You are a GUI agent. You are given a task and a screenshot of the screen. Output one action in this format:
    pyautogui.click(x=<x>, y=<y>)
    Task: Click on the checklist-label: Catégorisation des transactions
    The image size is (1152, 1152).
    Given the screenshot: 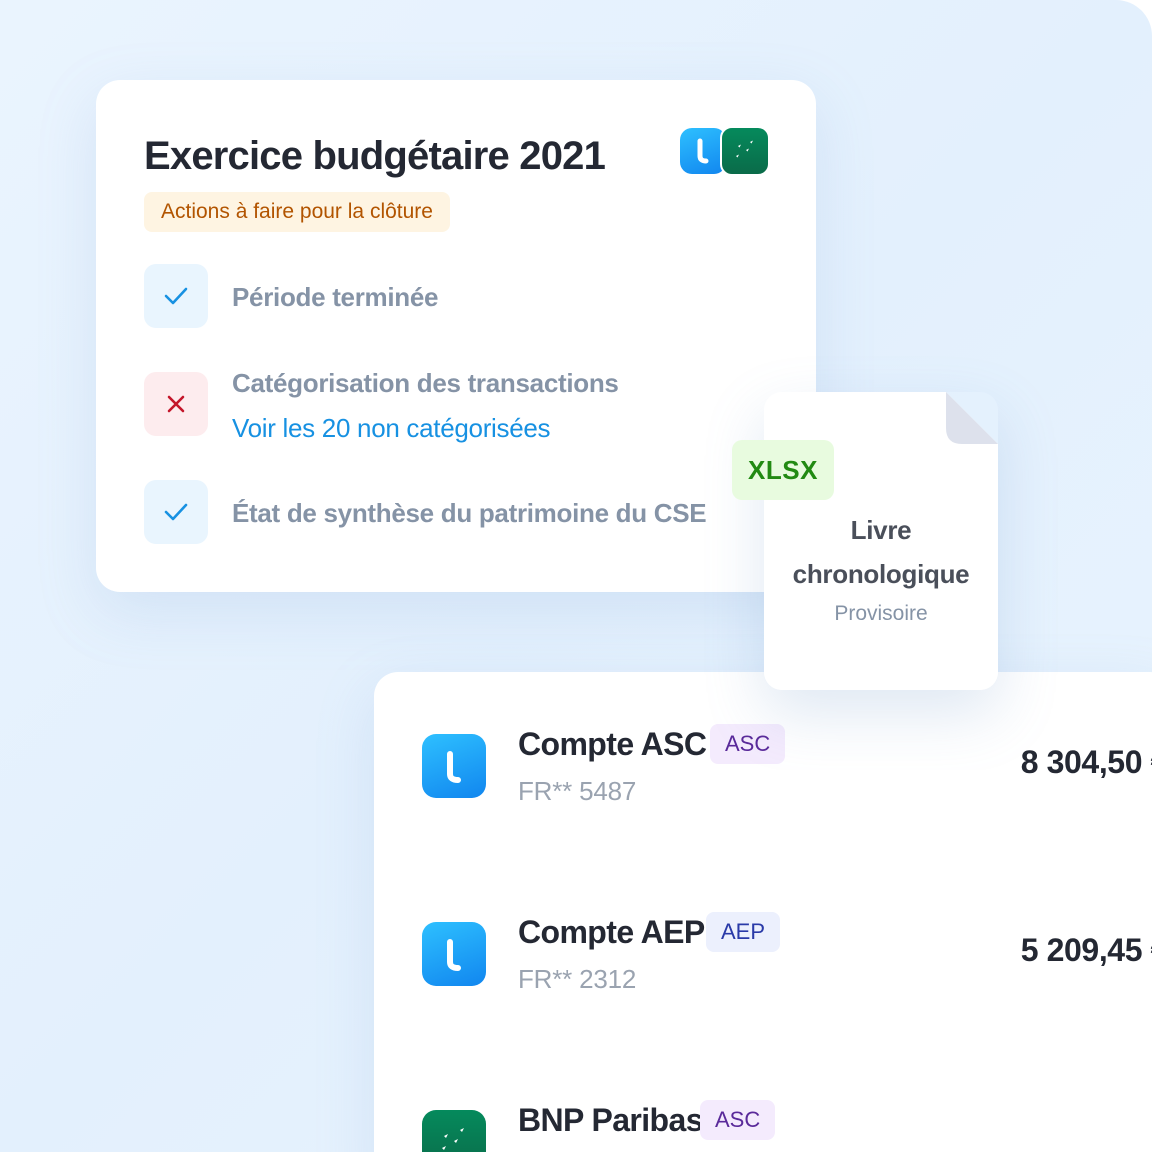 What is the action you would take?
    pyautogui.click(x=425, y=383)
    